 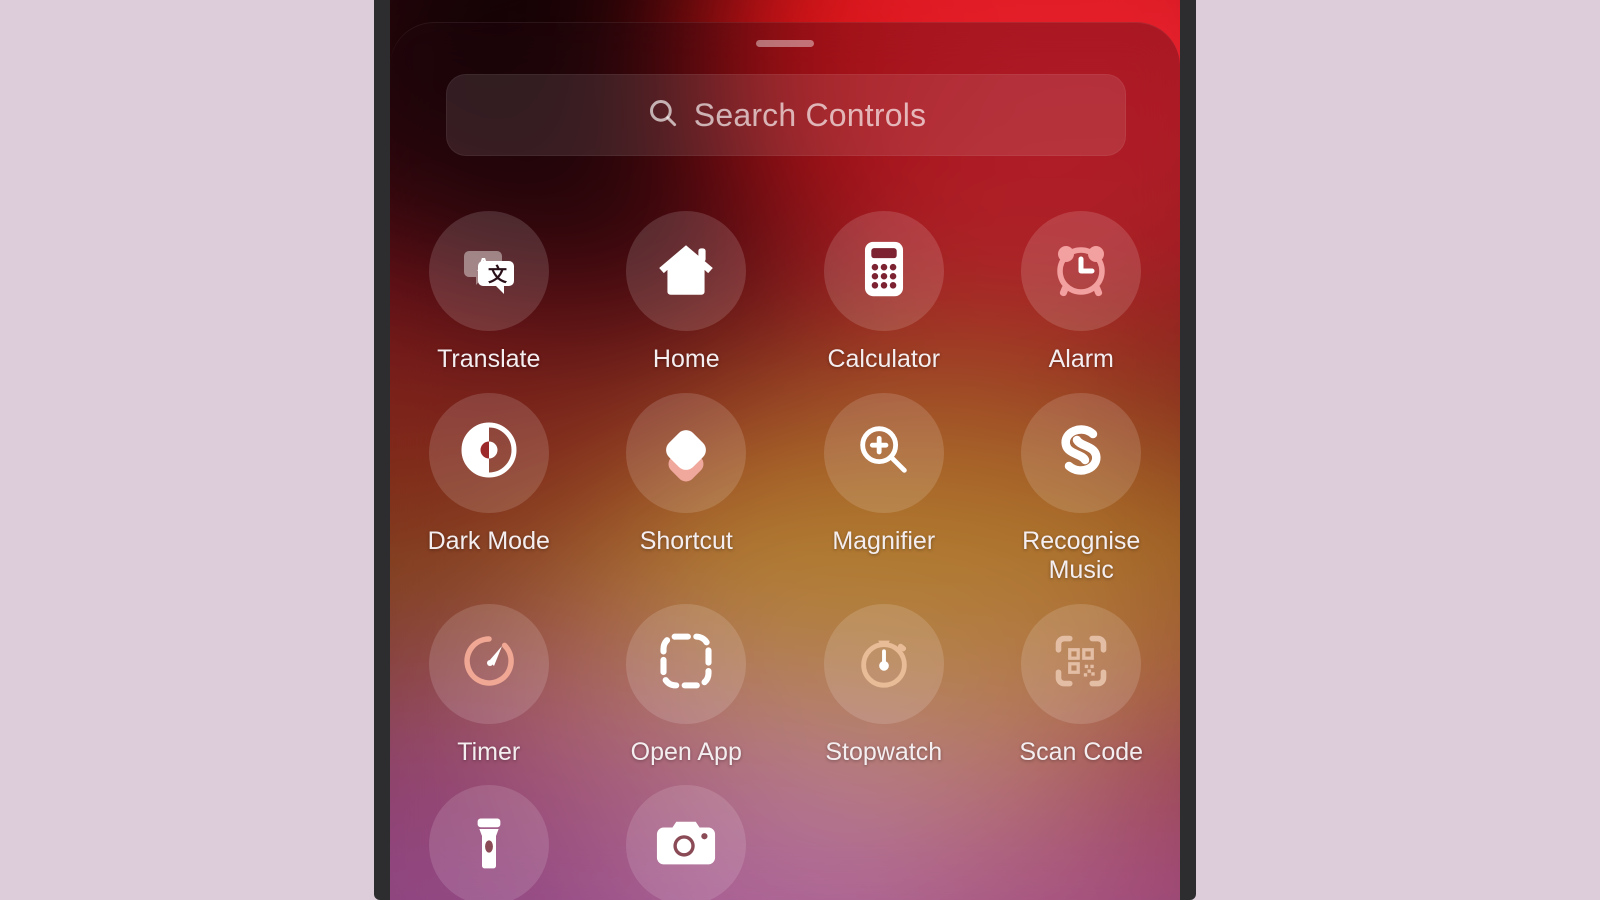 I want to click on magnifier-icon, so click(x=884, y=452).